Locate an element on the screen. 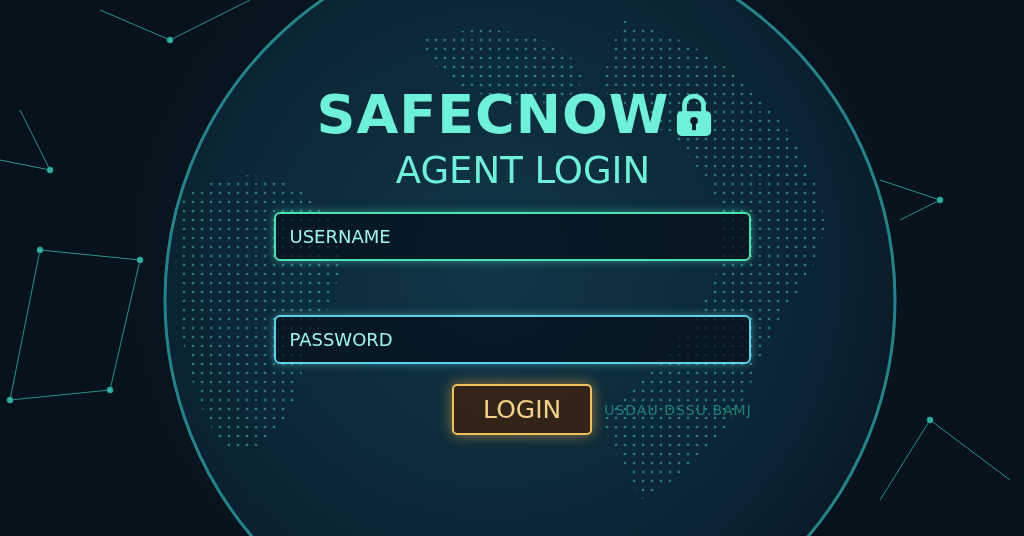 This screenshot has width=1024, height=536. padlock-icon is located at coordinates (694, 115).